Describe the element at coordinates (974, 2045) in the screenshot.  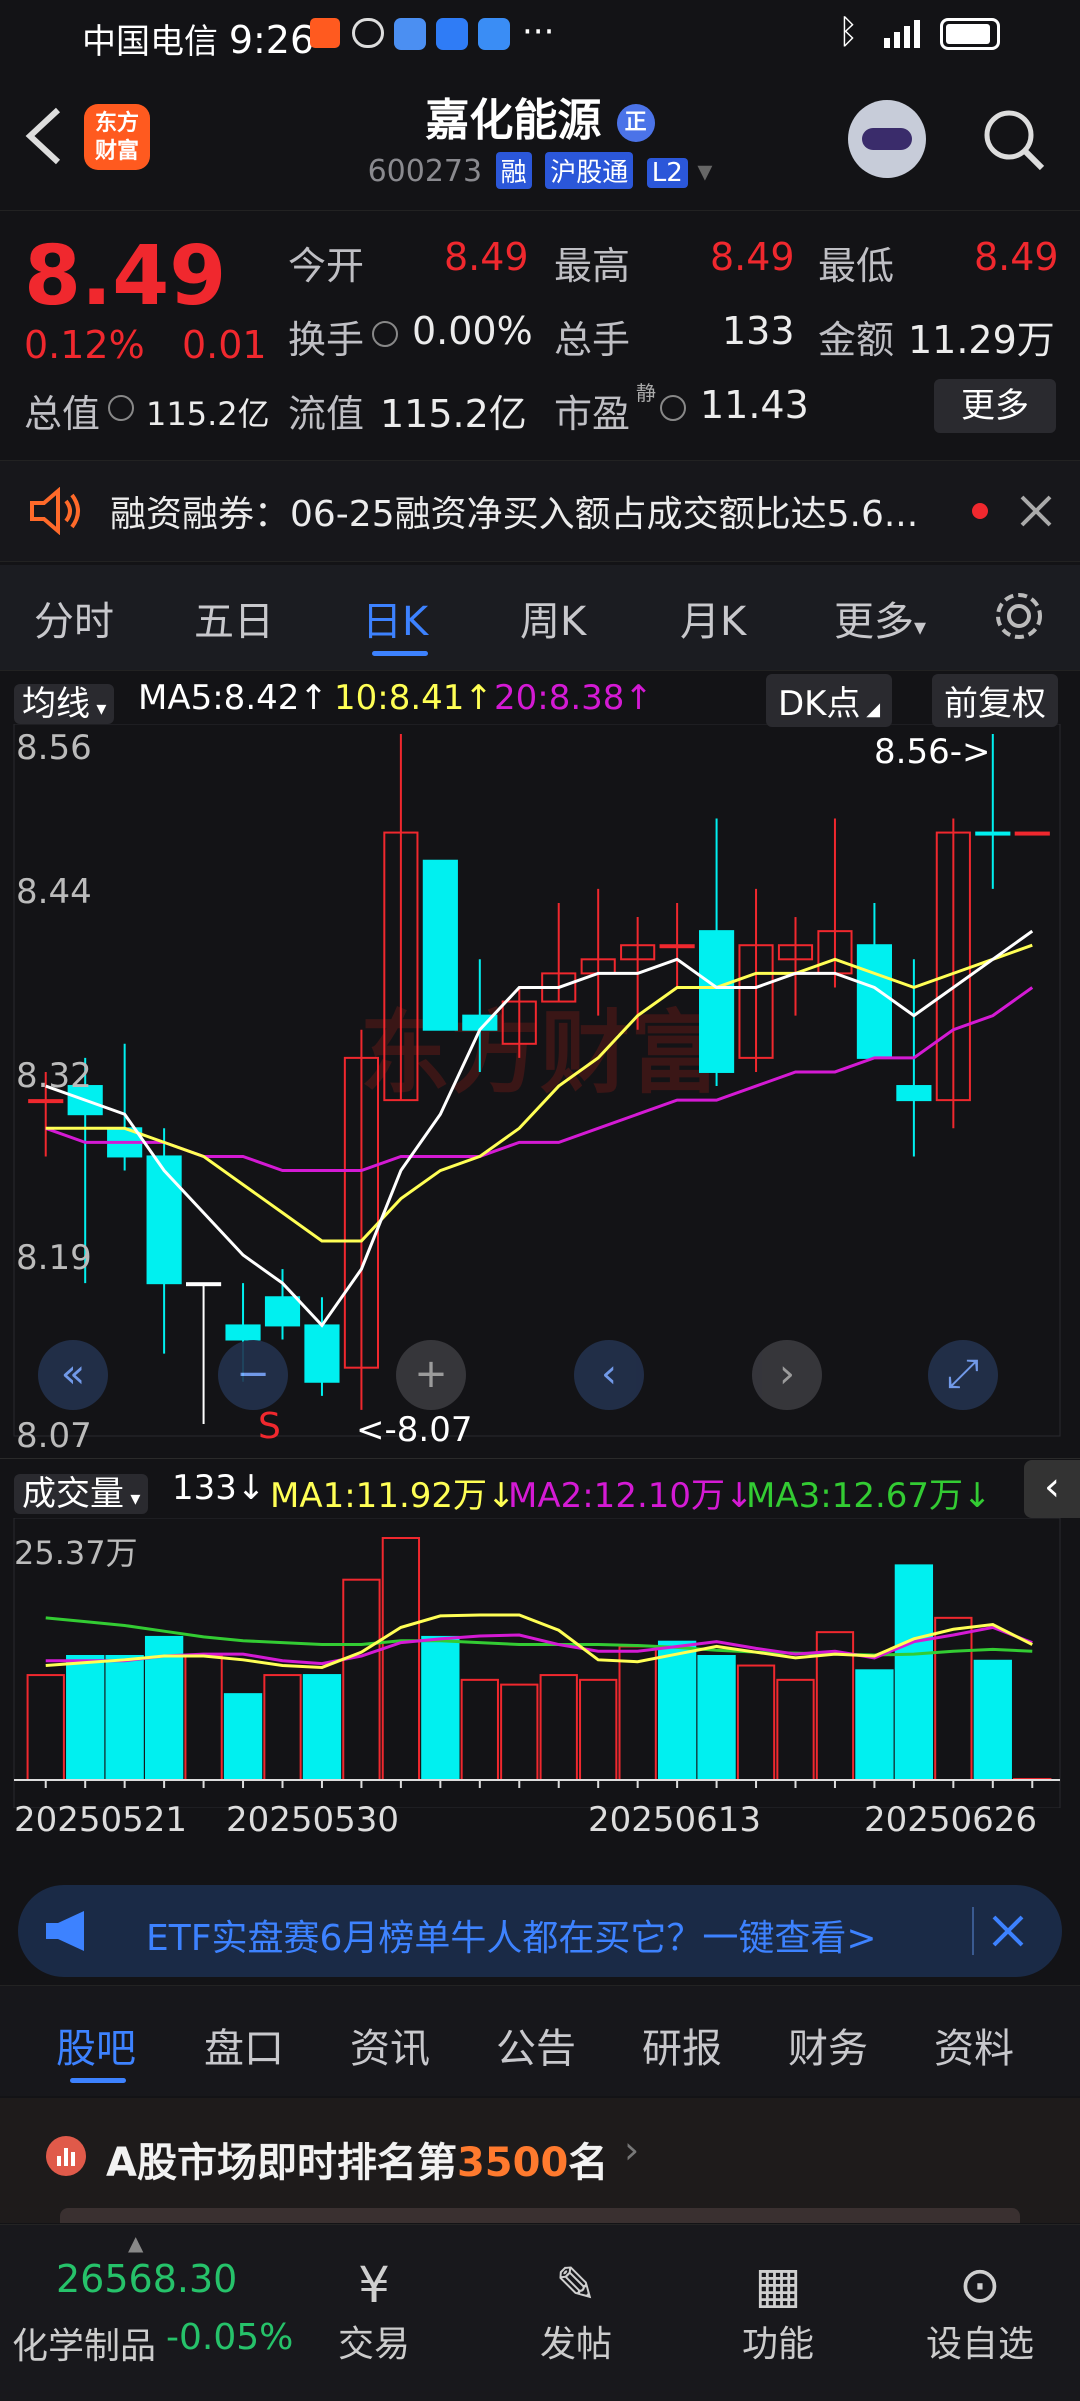
I see `tab-profile: 资料` at that location.